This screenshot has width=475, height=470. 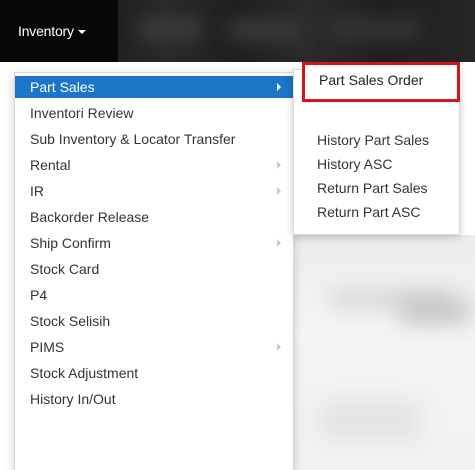 I want to click on submenu-item-label: Part Sales Order, so click(x=371, y=80).